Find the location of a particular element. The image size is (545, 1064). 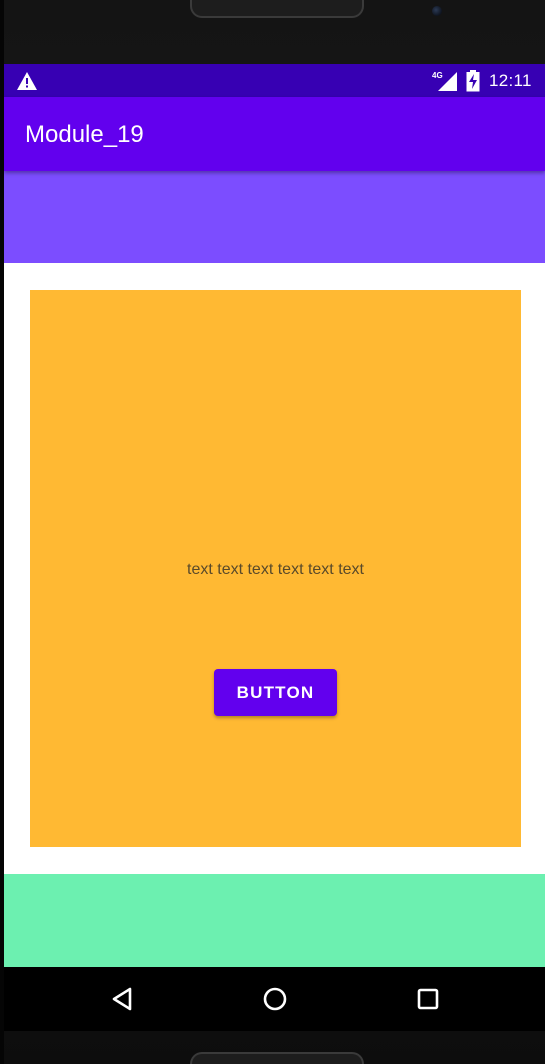

back-button is located at coordinates (123, 999).